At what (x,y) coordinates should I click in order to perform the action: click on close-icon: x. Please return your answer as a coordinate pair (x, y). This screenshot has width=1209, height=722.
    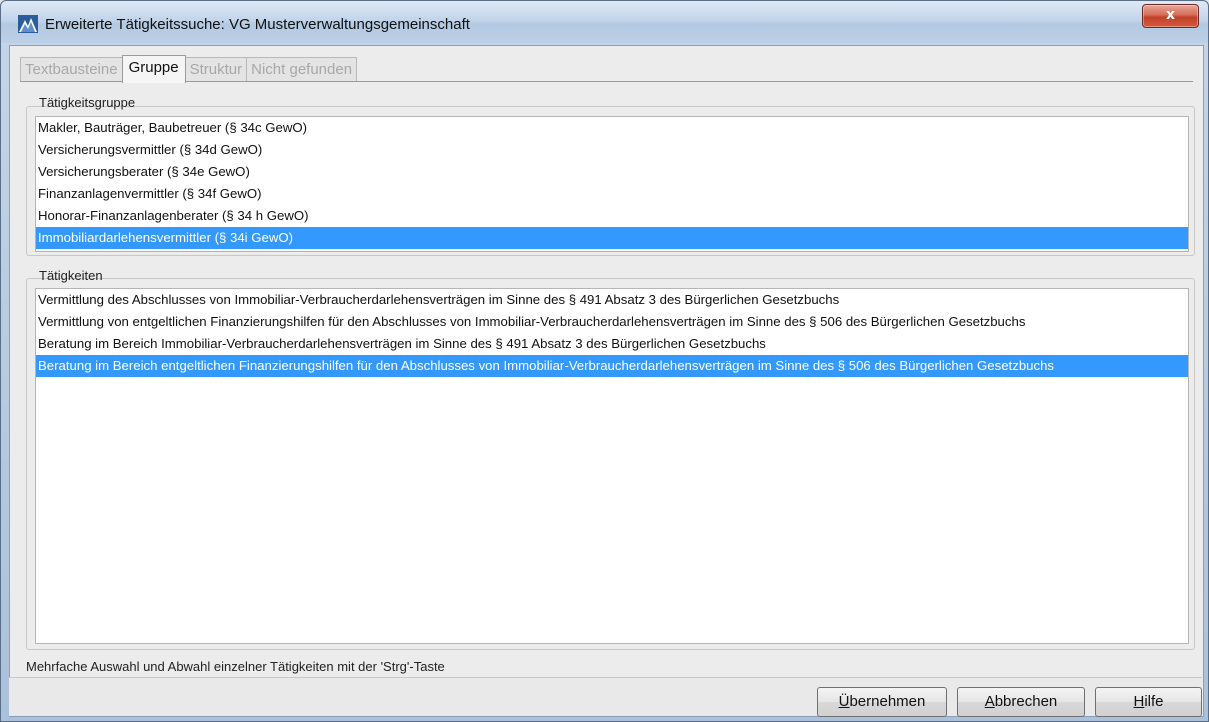
    Looking at the image, I should click on (1170, 16).